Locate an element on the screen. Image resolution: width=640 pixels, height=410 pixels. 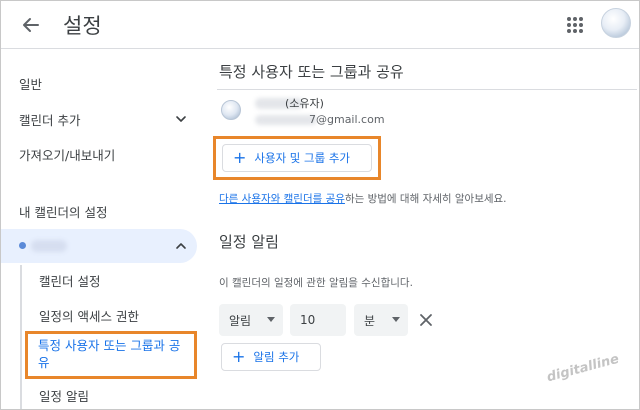
calendar-color-dot is located at coordinates (22, 245).